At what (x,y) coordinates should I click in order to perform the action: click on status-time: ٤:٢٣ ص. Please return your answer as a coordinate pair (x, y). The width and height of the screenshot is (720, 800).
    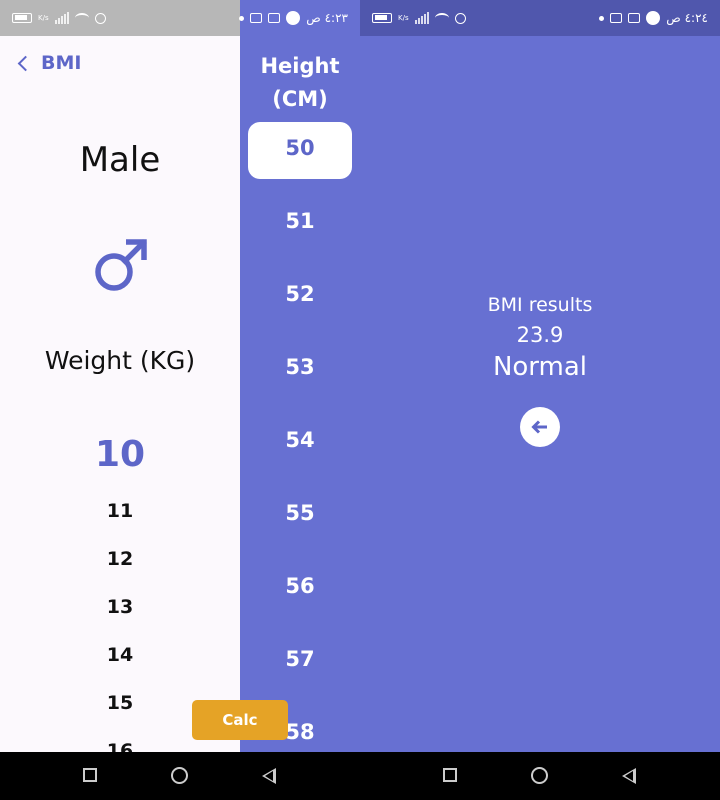
    Looking at the image, I should click on (327, 18).